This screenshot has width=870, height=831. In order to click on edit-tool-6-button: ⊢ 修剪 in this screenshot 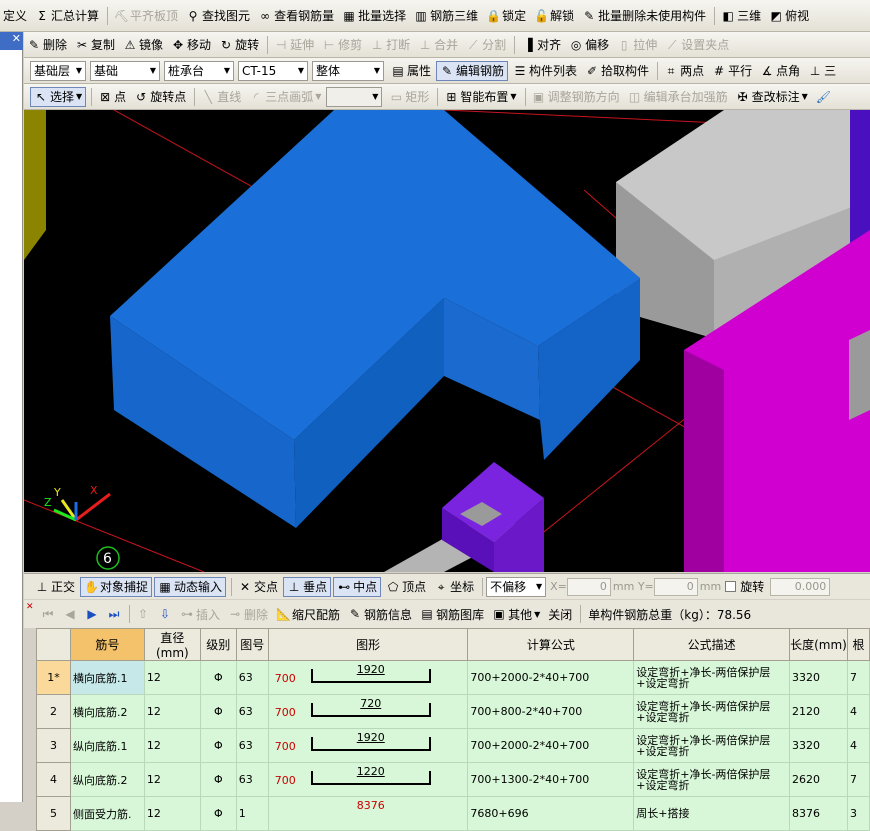, I will do `click(342, 45)`.